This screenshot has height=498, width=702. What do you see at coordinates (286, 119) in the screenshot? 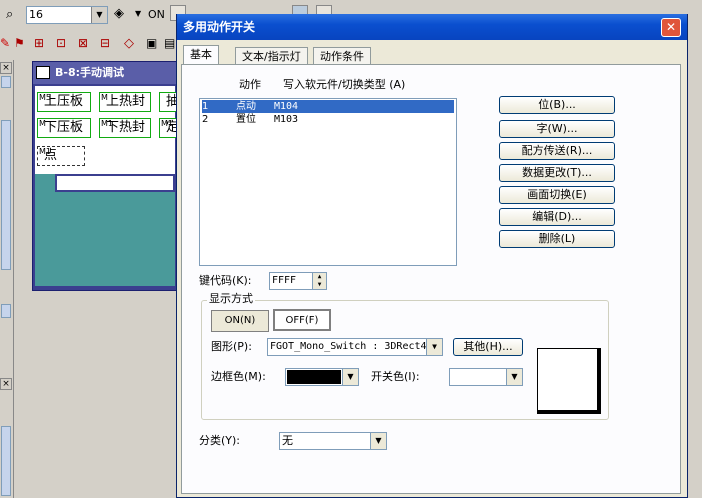
I see `list-item-device: M103` at bounding box center [286, 119].